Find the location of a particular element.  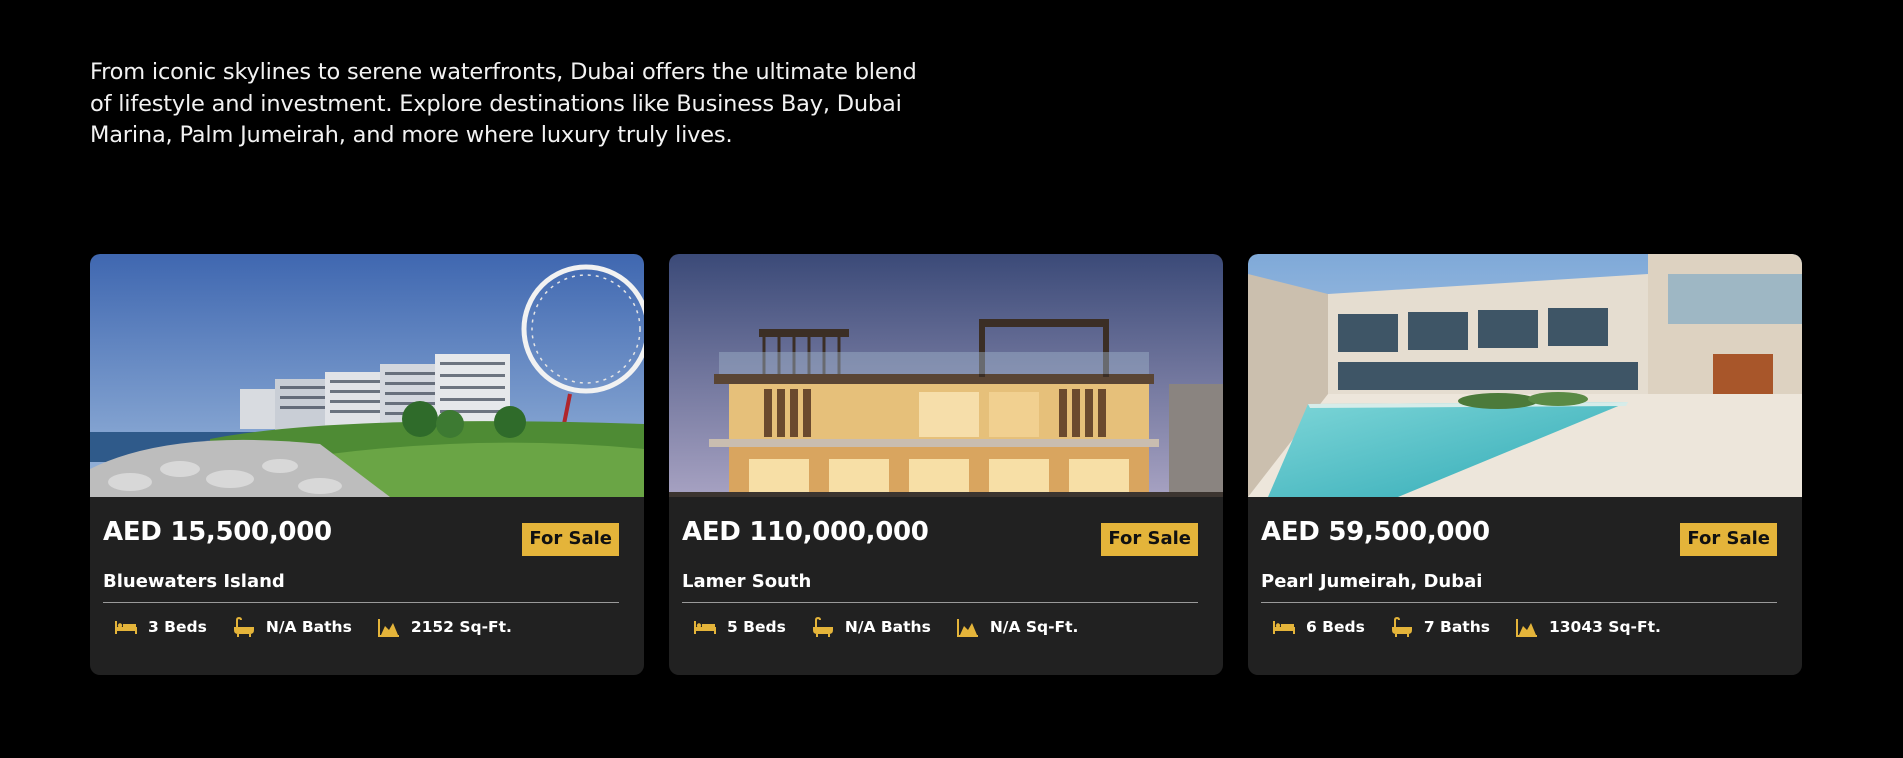

beds-feature: 6 Beds is located at coordinates (1319, 627).